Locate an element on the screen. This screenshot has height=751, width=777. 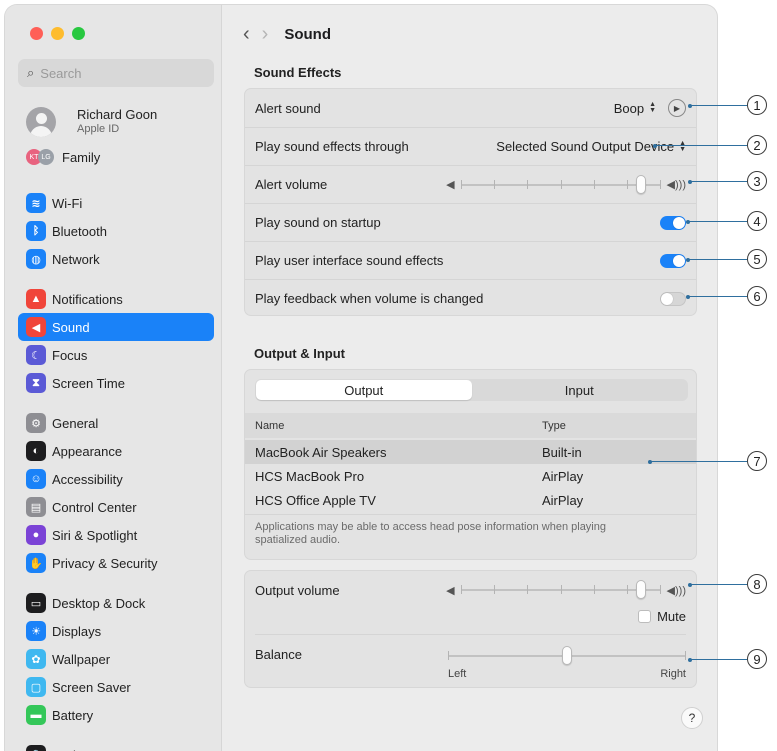
sidebar-item-family: KT LG Family is located at coordinates (116, 157).